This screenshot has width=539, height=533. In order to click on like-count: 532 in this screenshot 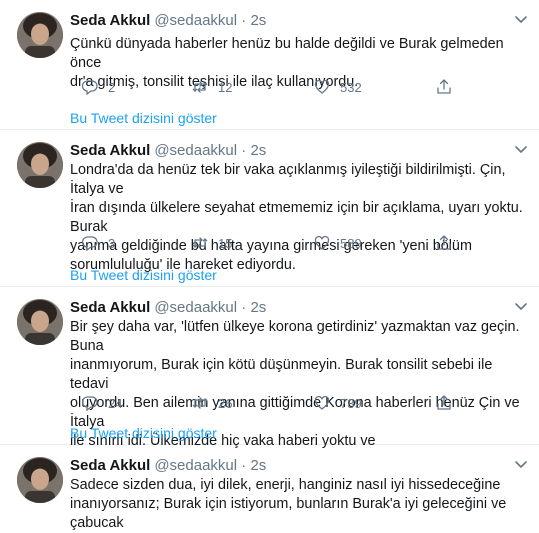, I will do `click(351, 87)`.